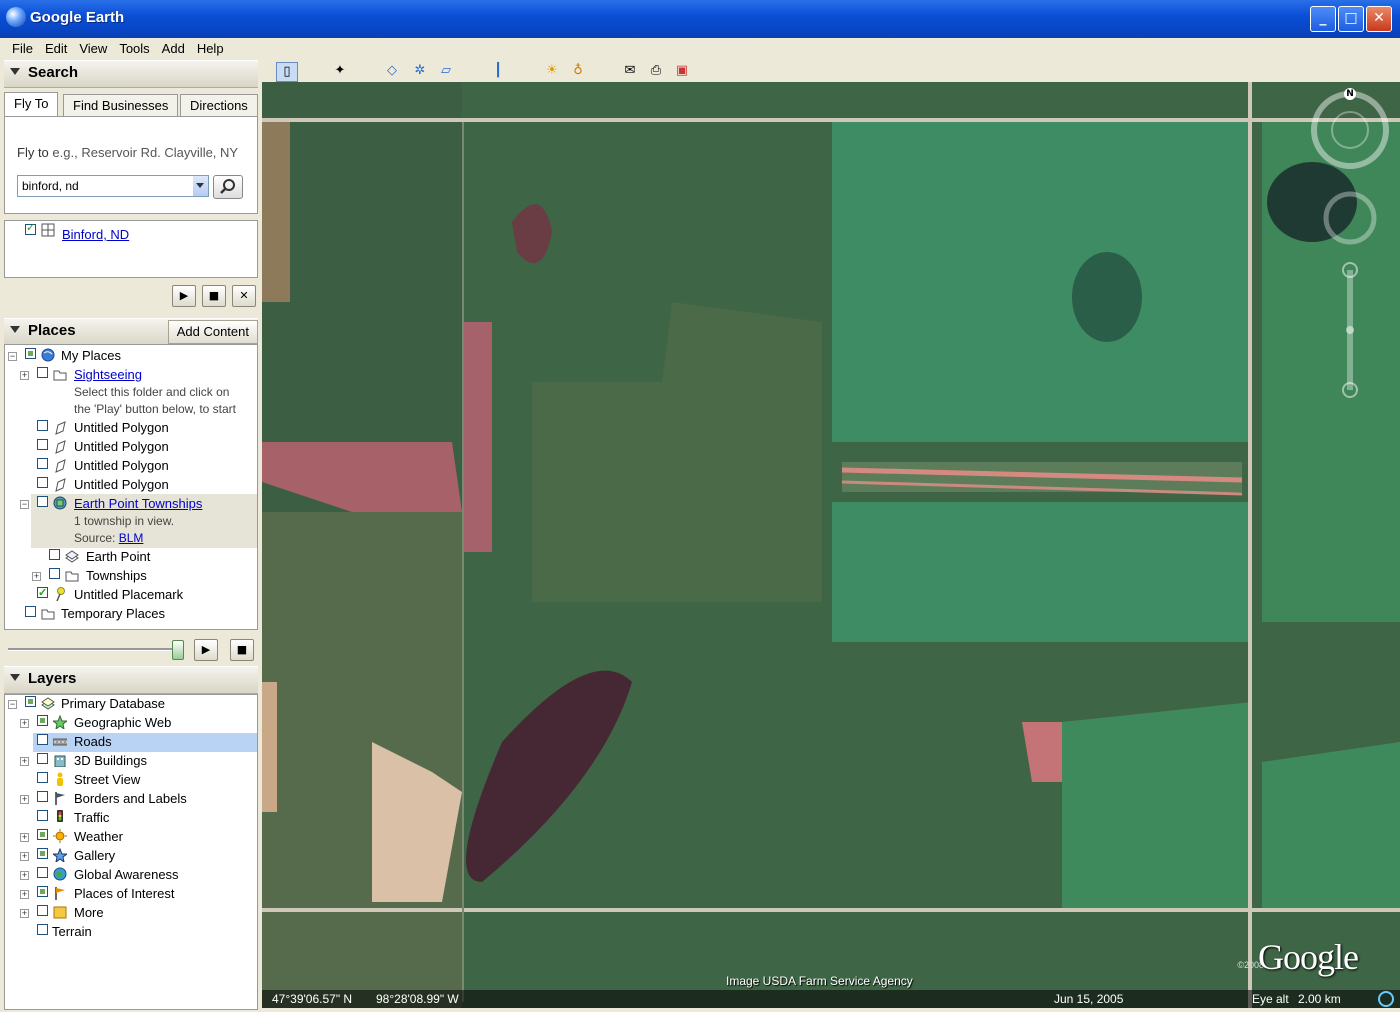 The image size is (1400, 1012). What do you see at coordinates (130, 780) in the screenshot?
I see `layer-street-view: Street View` at bounding box center [130, 780].